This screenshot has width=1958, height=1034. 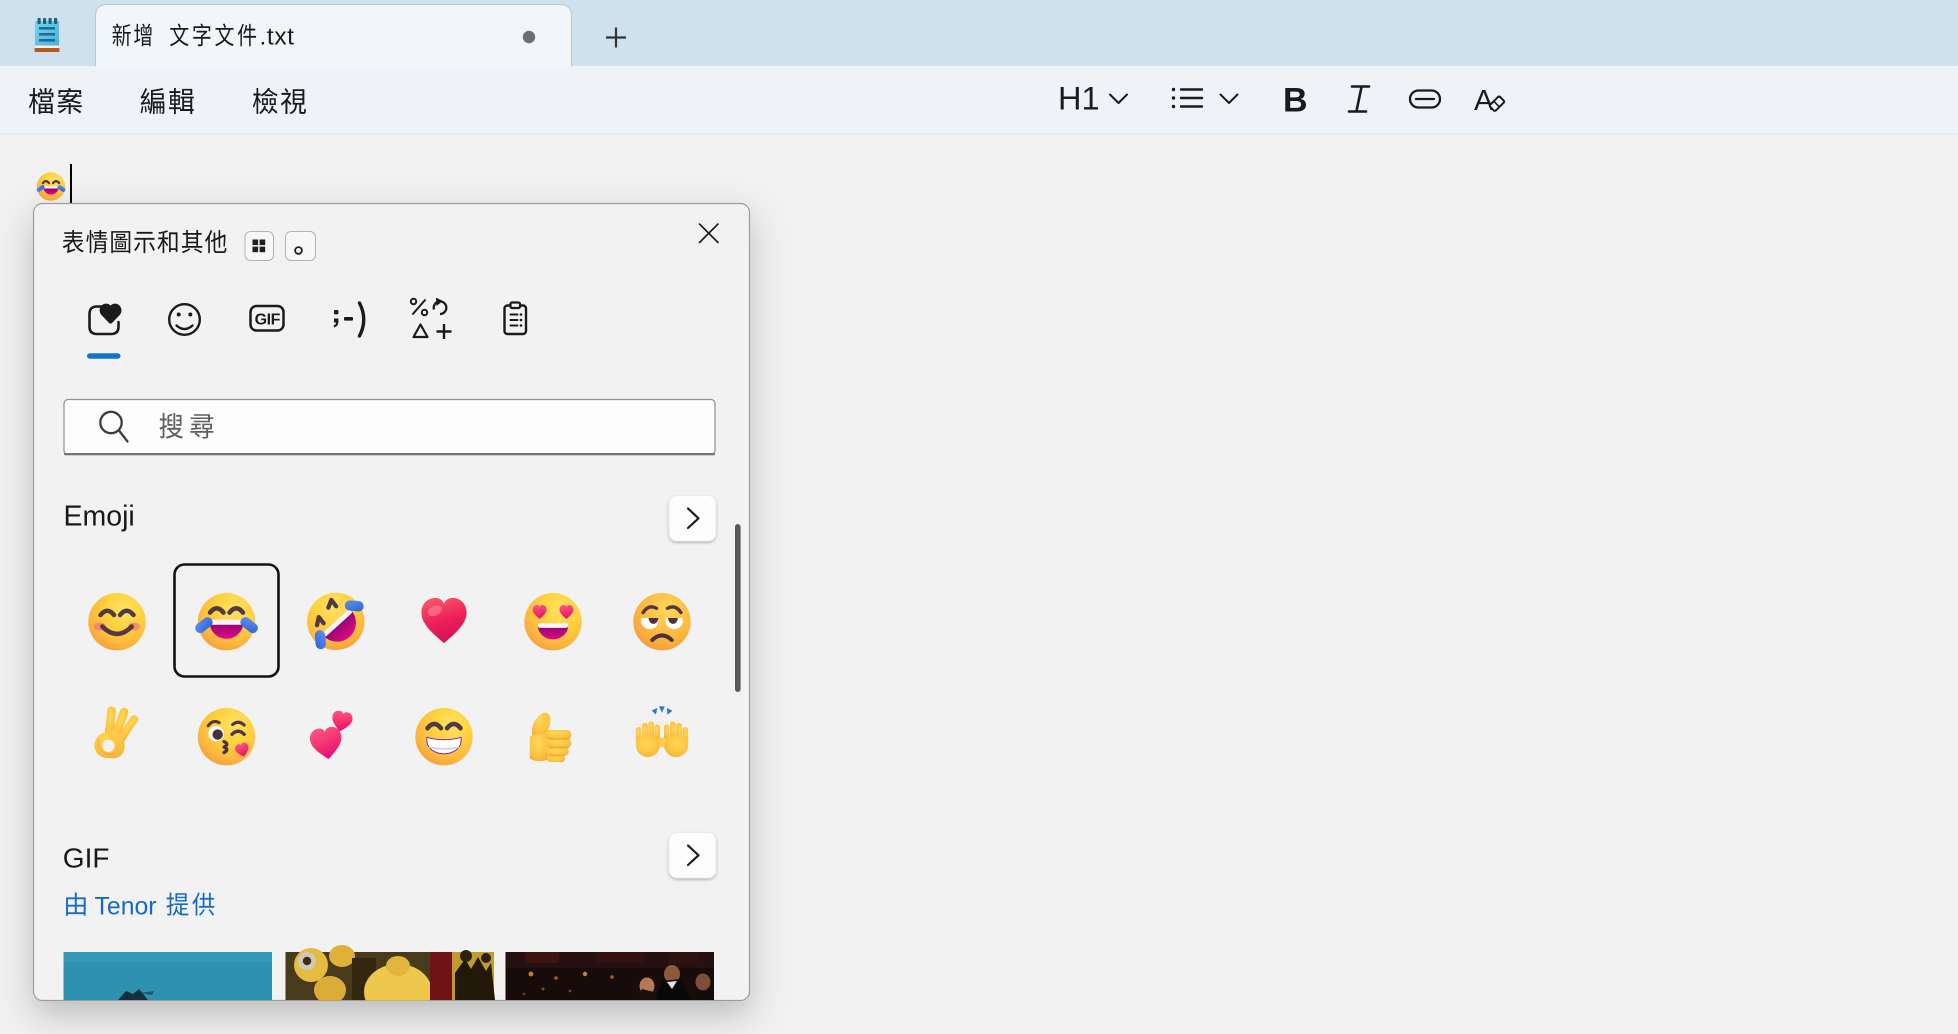 What do you see at coordinates (277, 36) in the screenshot?
I see `svg-text: .txt` at bounding box center [277, 36].